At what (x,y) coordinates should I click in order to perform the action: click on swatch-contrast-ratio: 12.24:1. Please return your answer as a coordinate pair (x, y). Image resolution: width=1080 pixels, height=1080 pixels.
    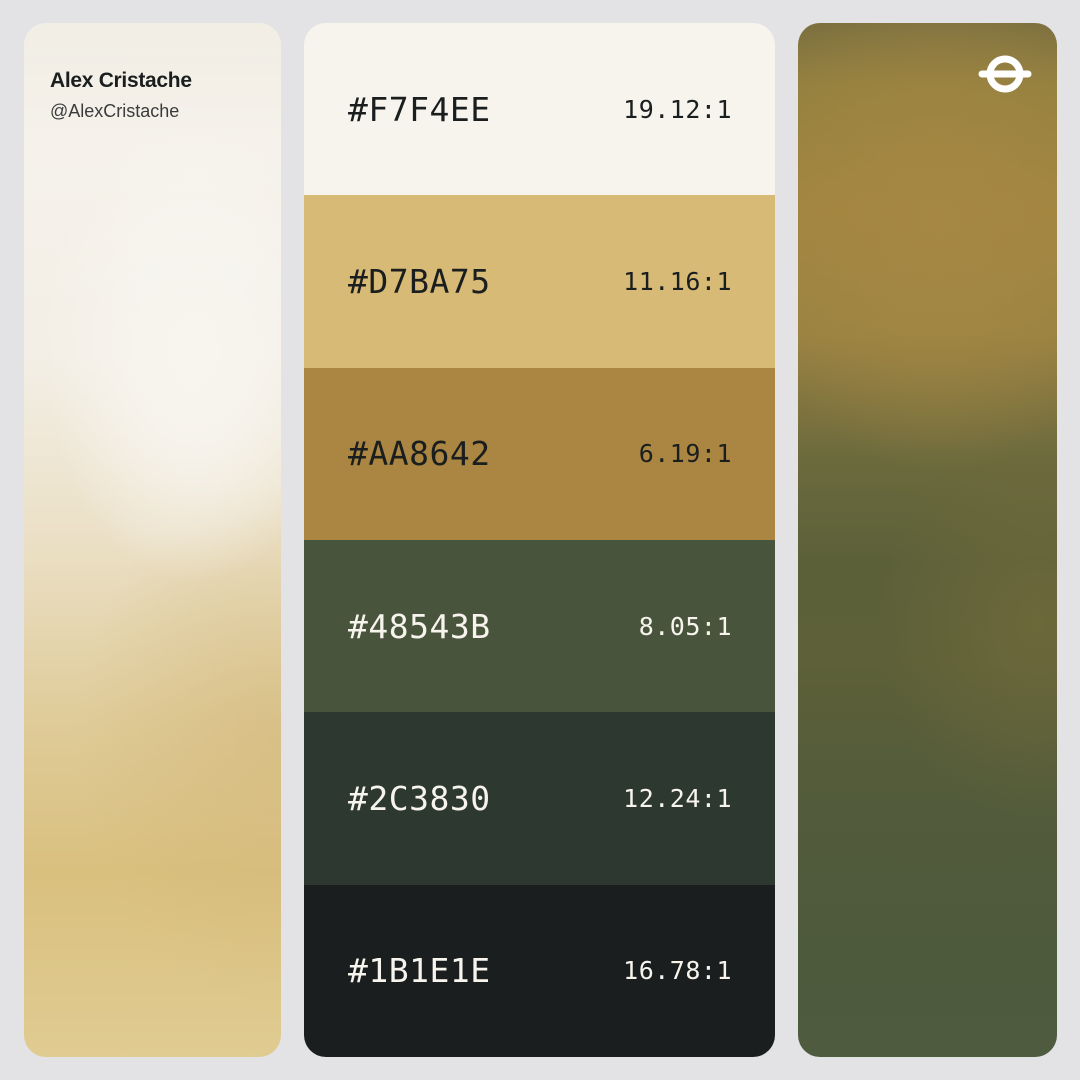
    Looking at the image, I should click on (677, 798).